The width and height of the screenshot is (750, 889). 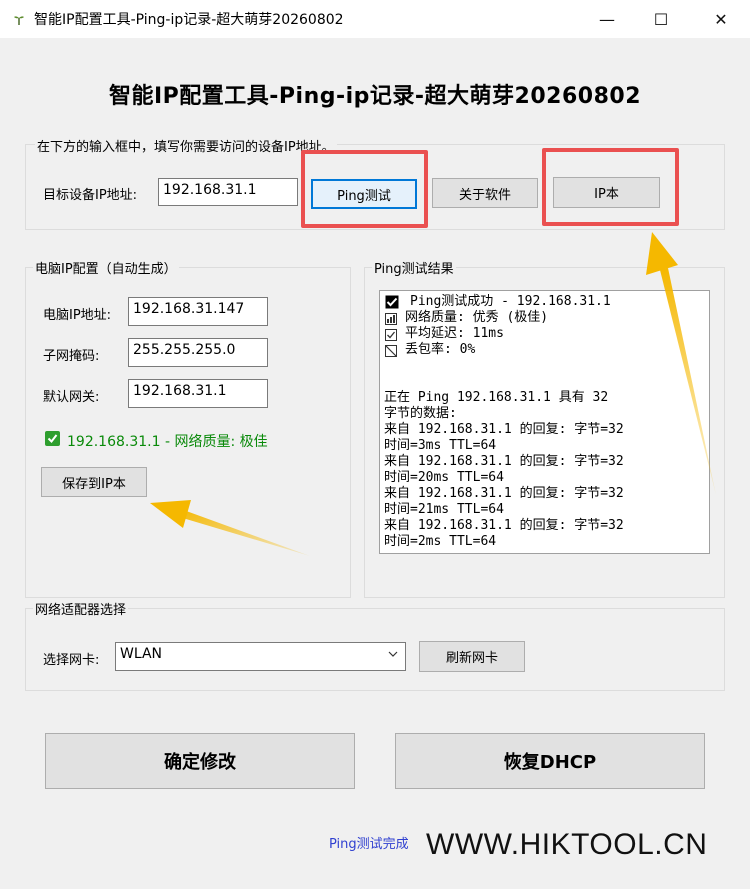 I want to click on network-quality-status: 192.168.31.1 - 网络质量: 极佳, so click(x=167, y=442).